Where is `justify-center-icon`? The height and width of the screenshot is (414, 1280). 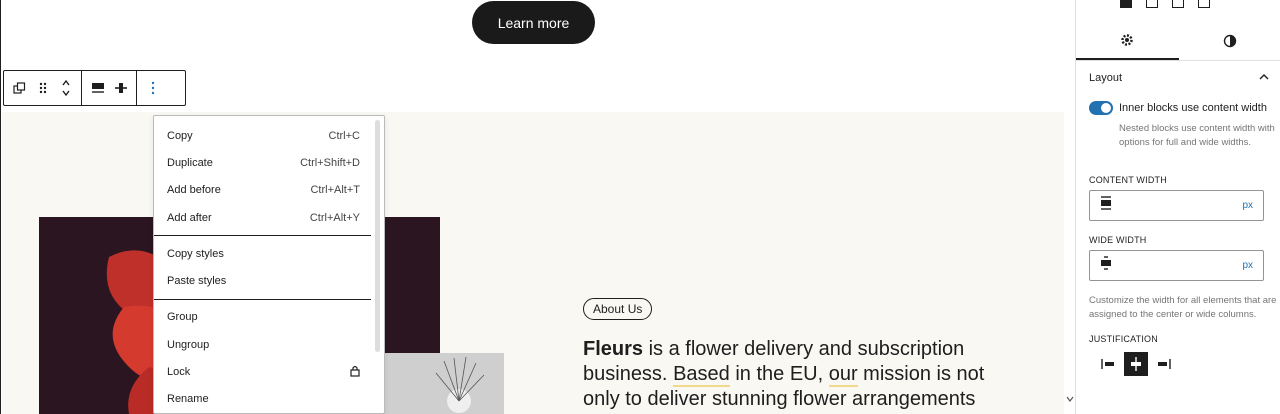 justify-center-icon is located at coordinates (1136, 364).